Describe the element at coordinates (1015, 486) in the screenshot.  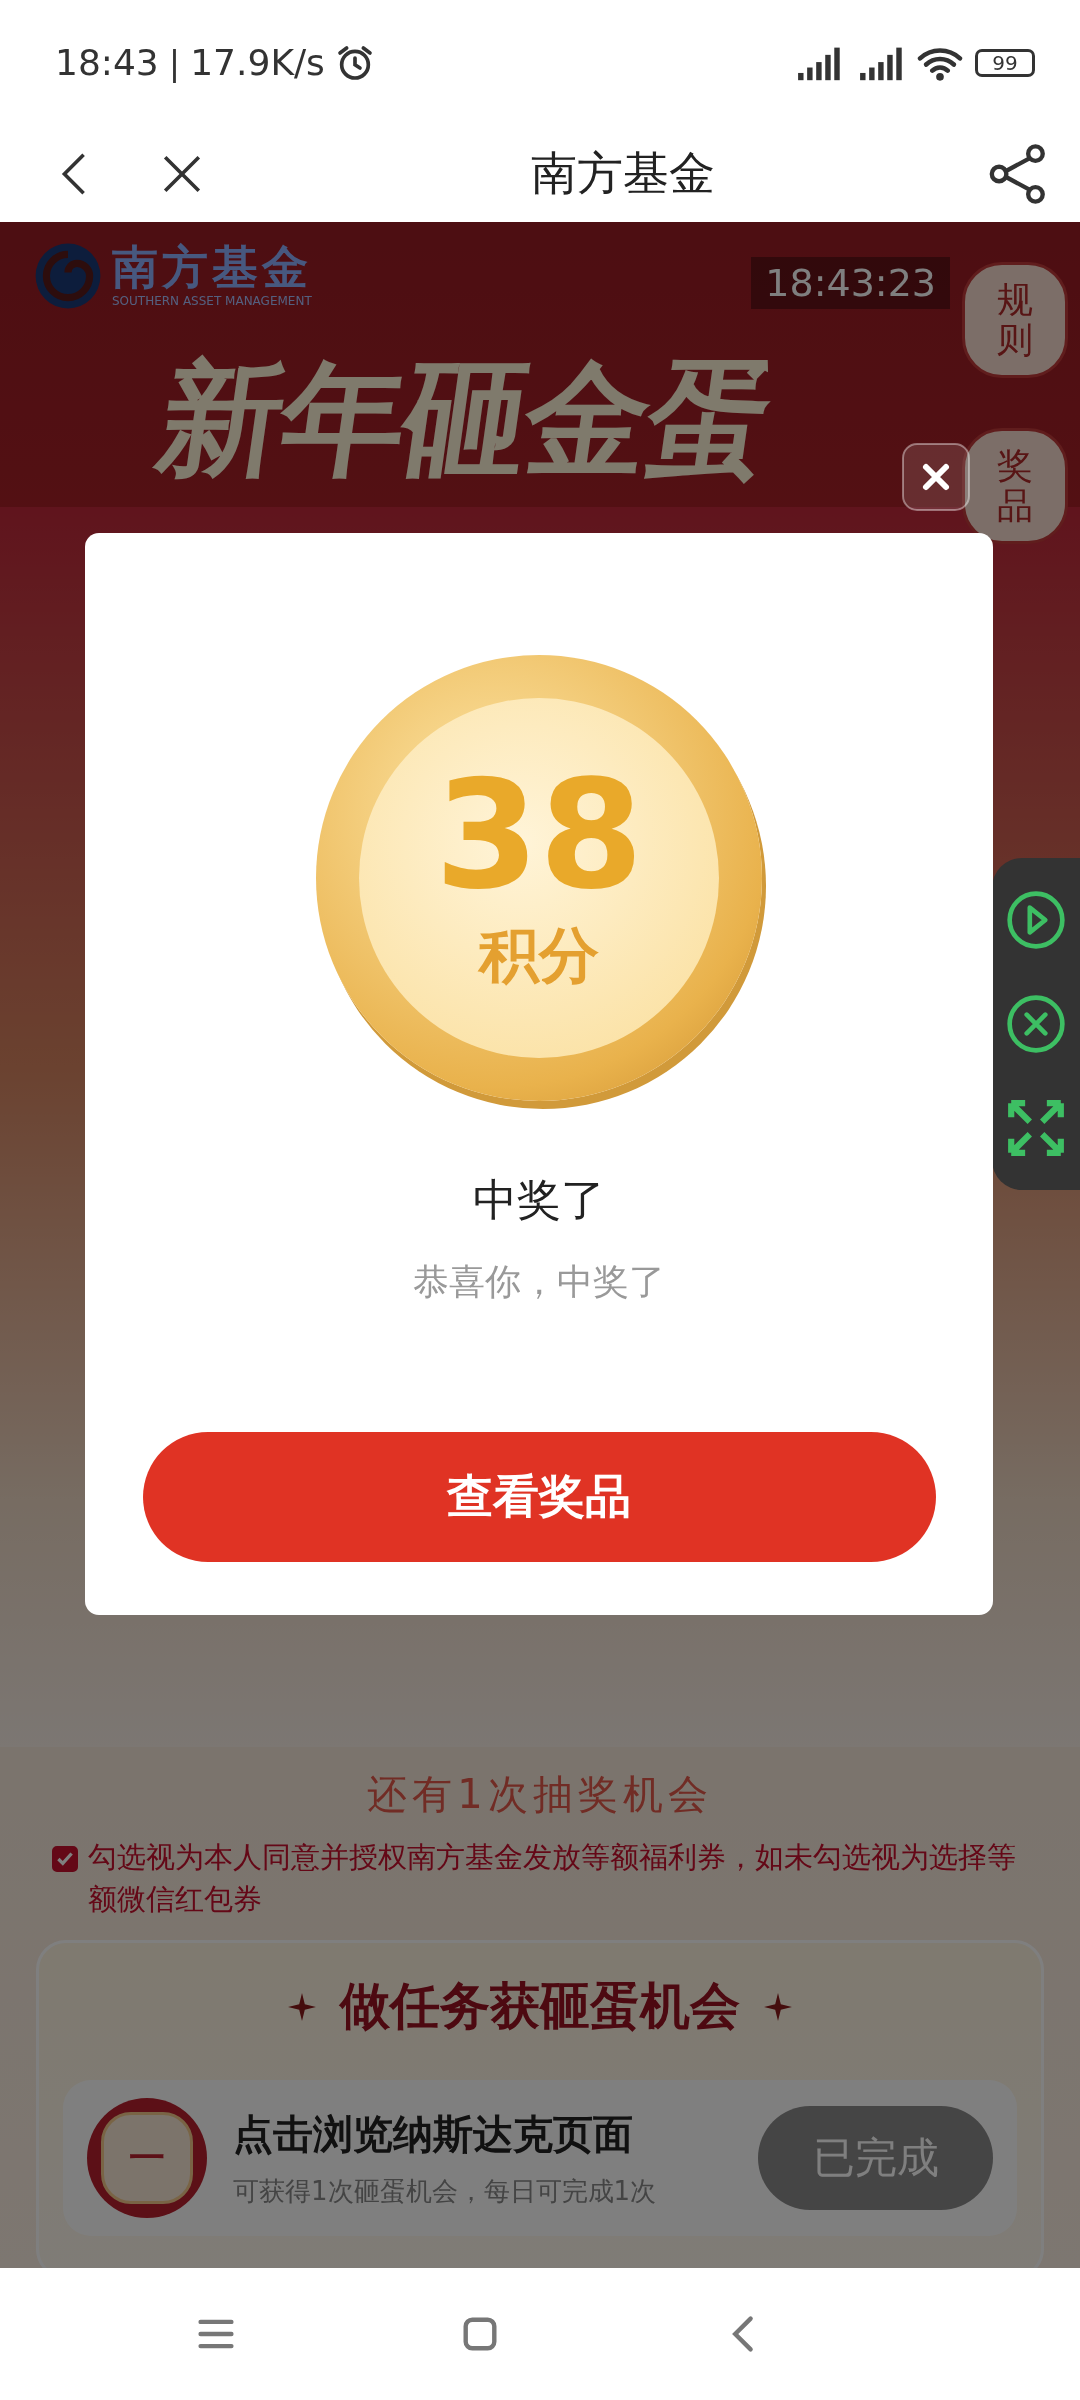
I see `side-tag: 奖品` at that location.